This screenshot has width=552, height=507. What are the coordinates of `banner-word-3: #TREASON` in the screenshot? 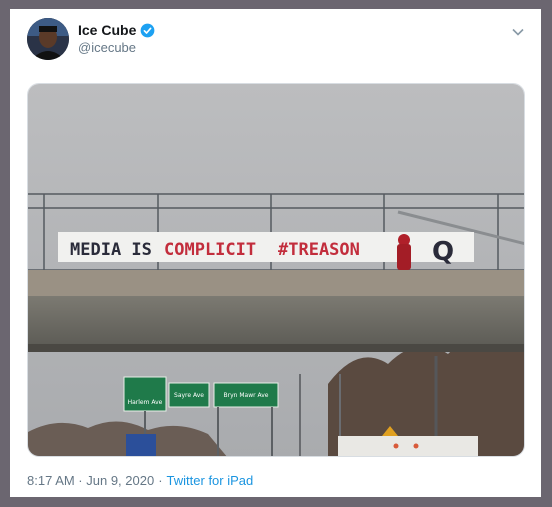 It's located at (319, 250).